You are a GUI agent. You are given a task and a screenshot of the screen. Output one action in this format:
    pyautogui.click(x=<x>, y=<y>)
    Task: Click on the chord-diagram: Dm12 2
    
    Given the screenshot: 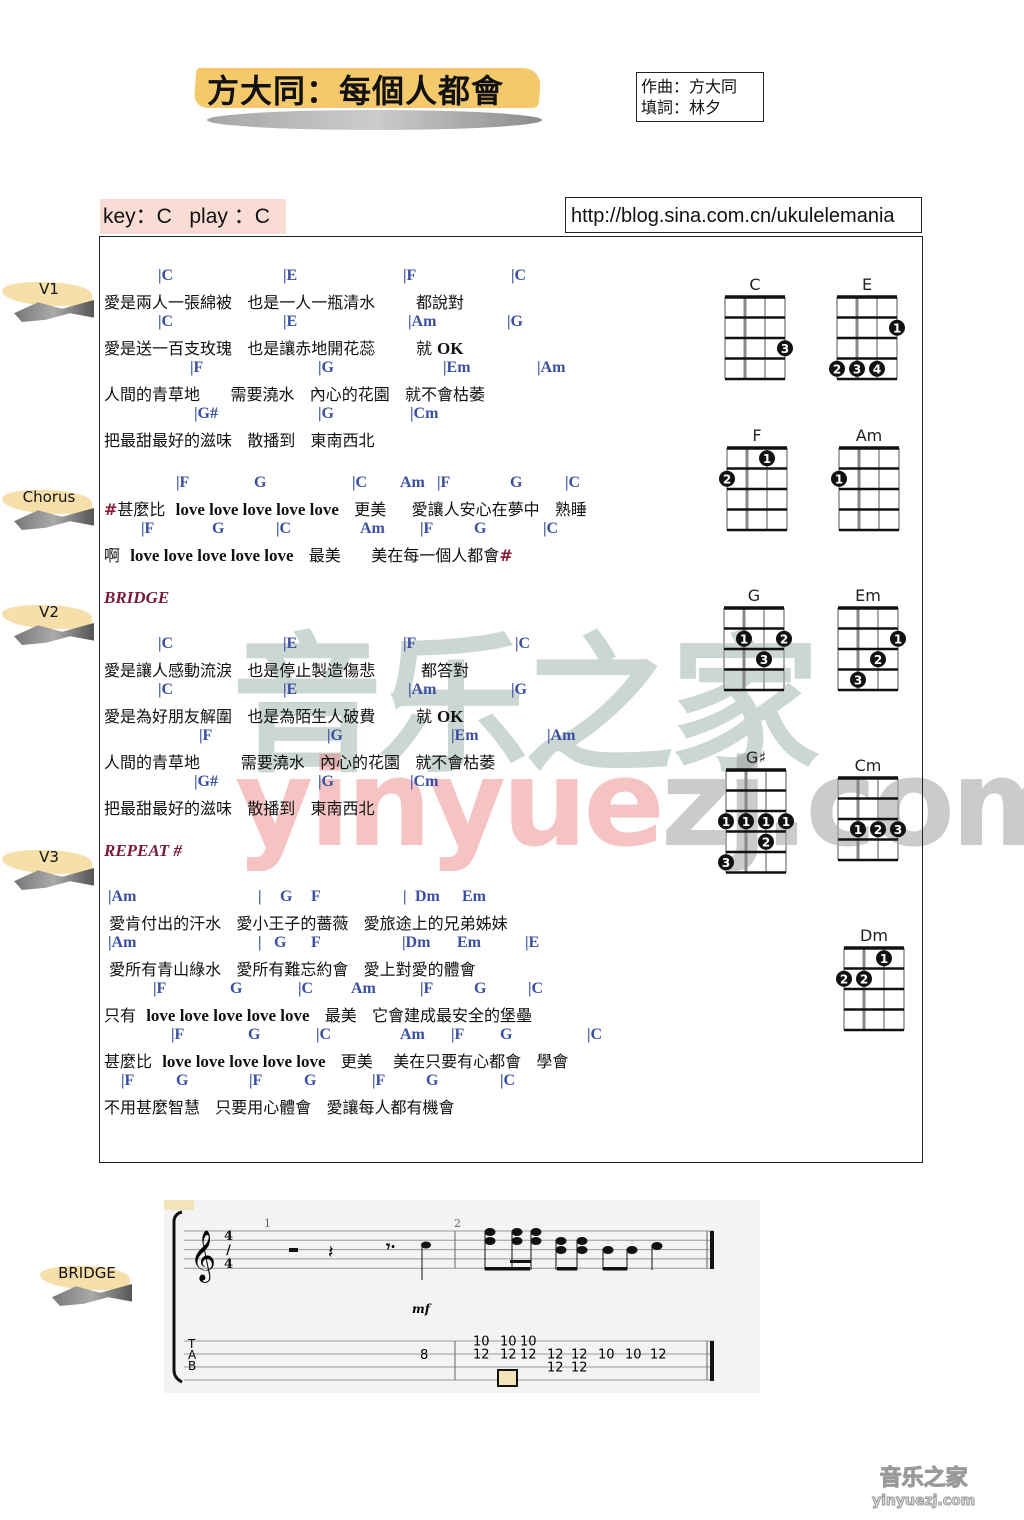 What is the action you would take?
    pyautogui.click(x=870, y=979)
    